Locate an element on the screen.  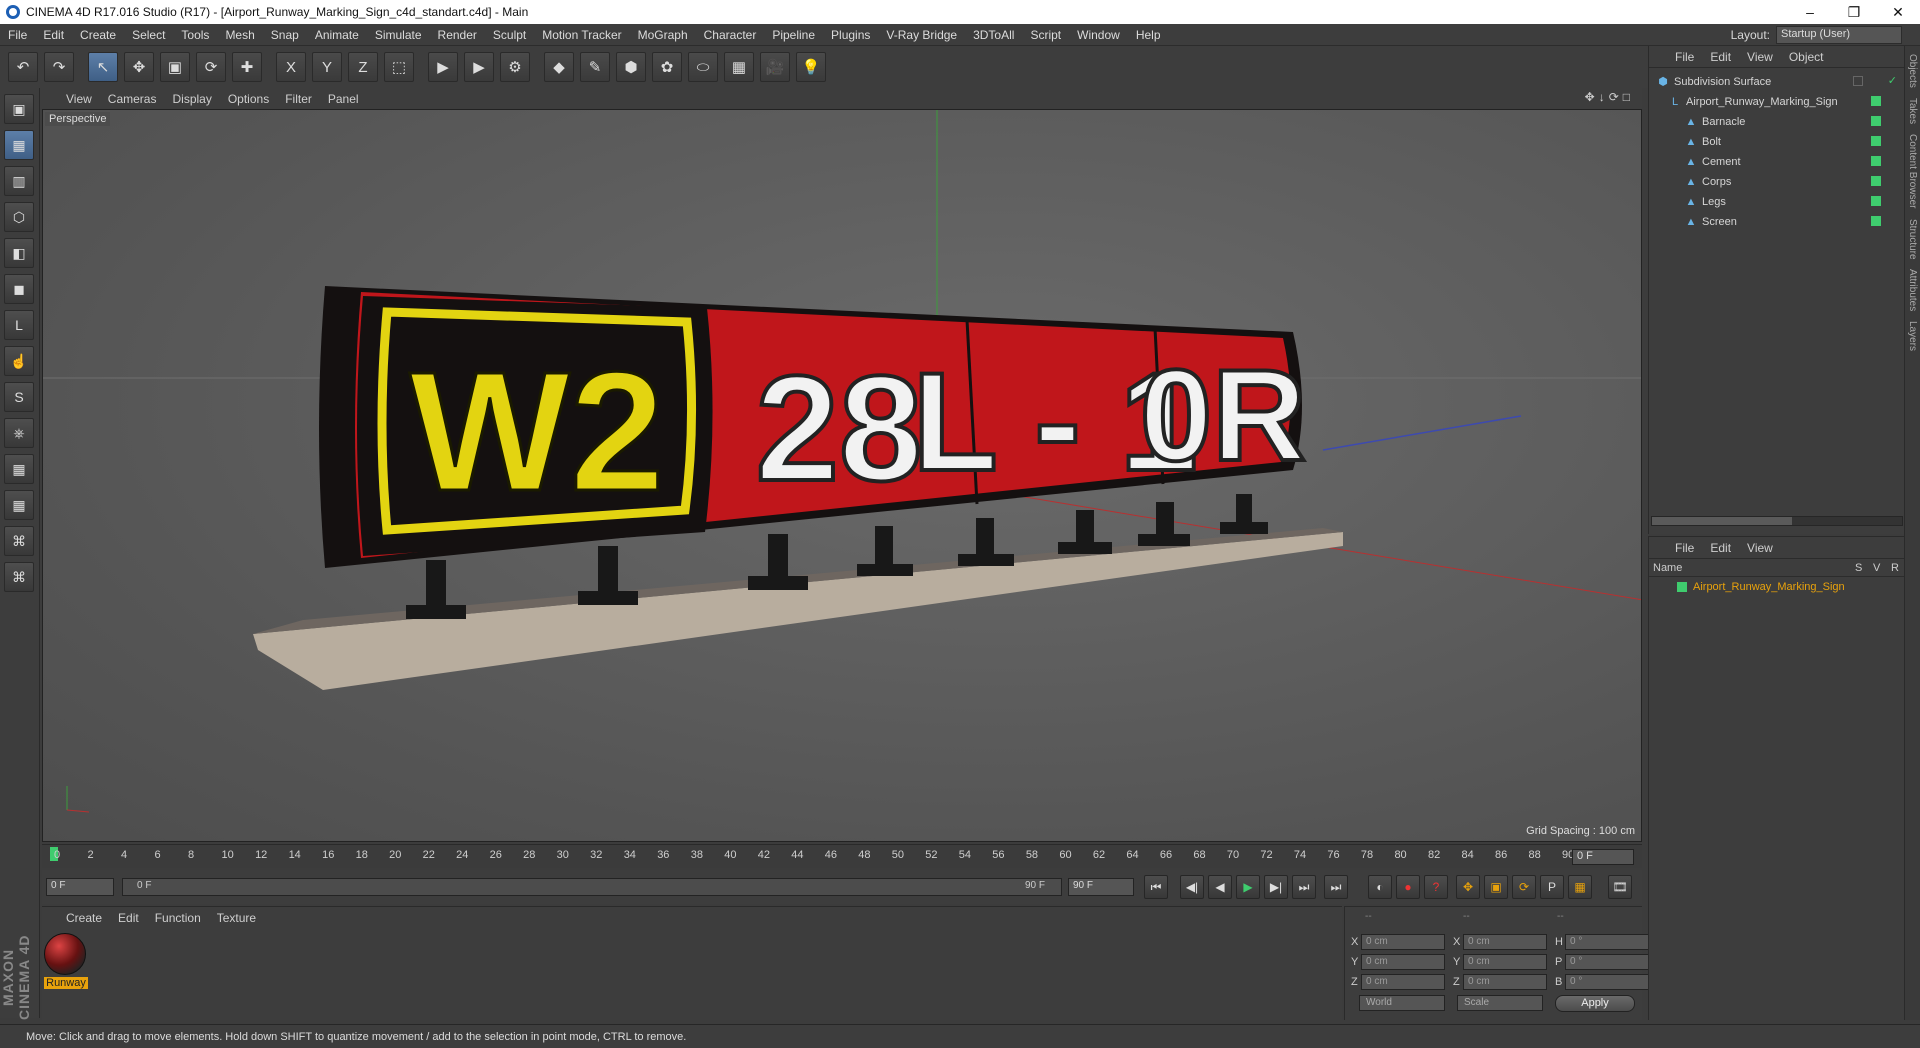
make-editable-icon: ▣ is located at coordinates (19, 109).